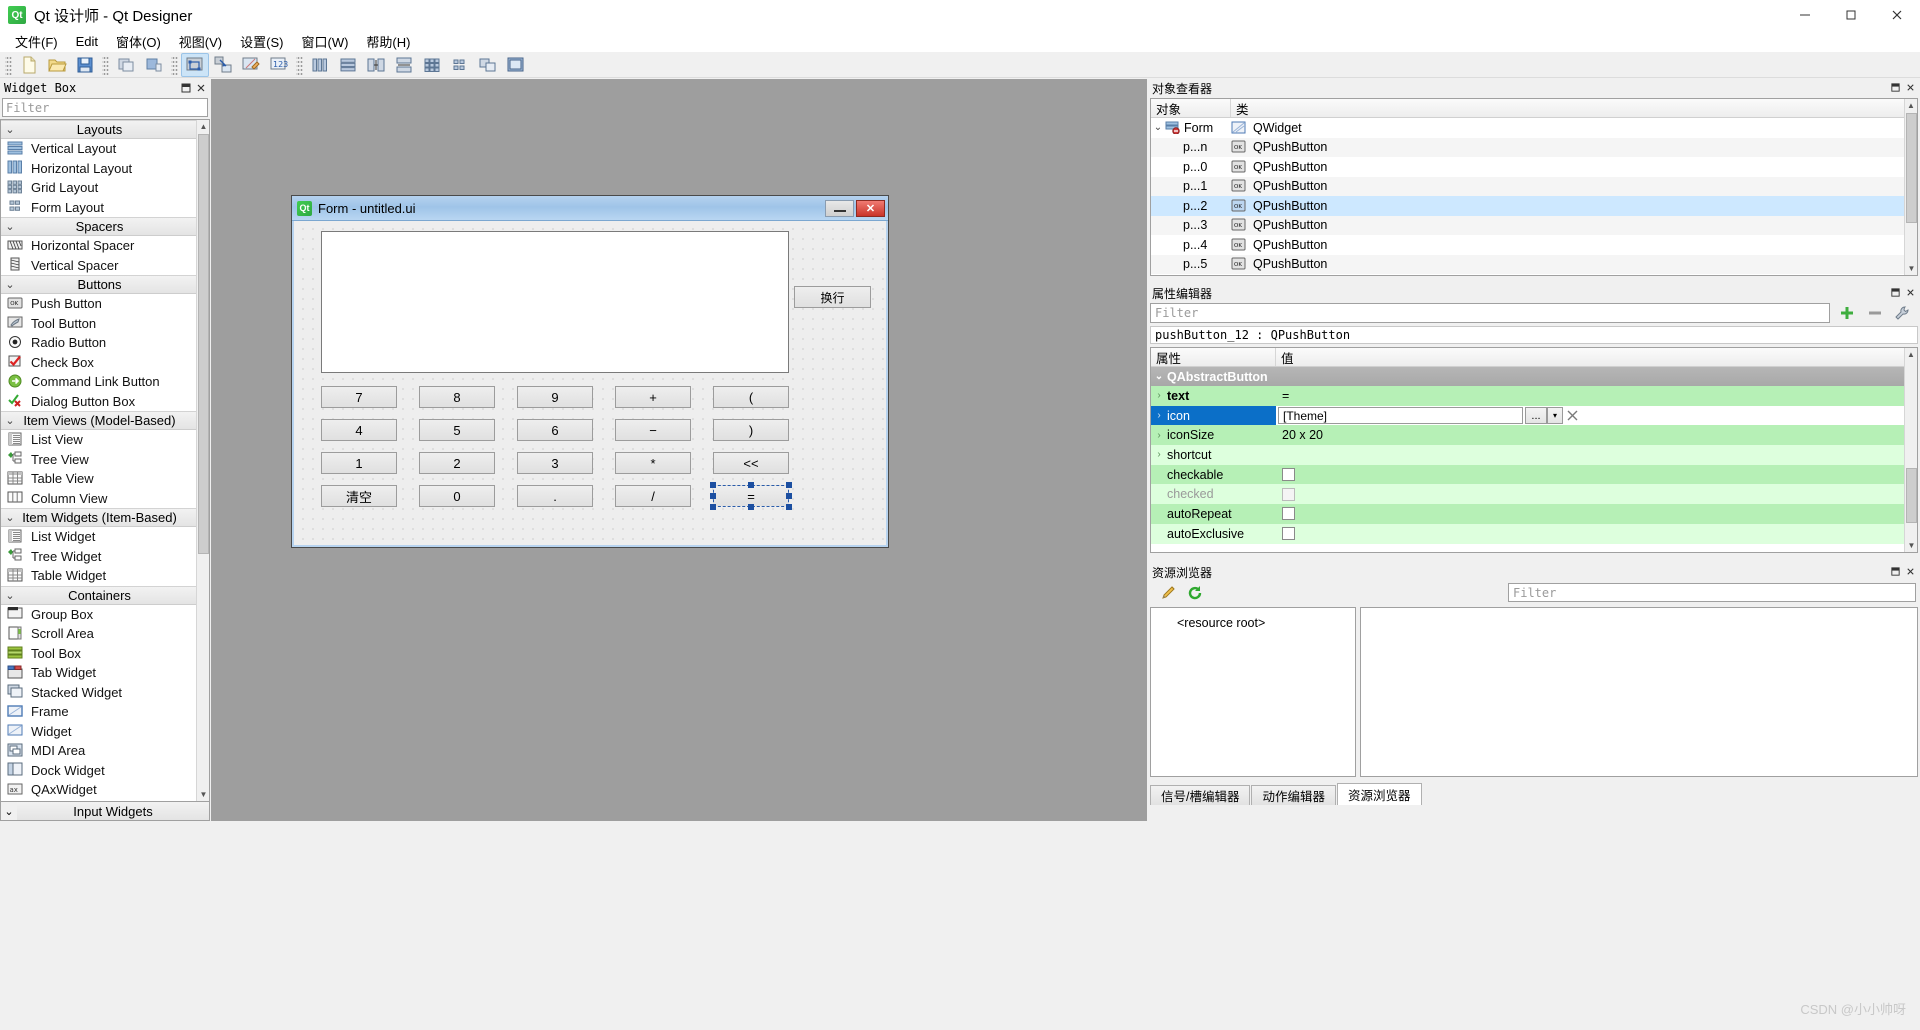 This screenshot has width=1920, height=1030. I want to click on edit-widgets-icon, so click(195, 64).